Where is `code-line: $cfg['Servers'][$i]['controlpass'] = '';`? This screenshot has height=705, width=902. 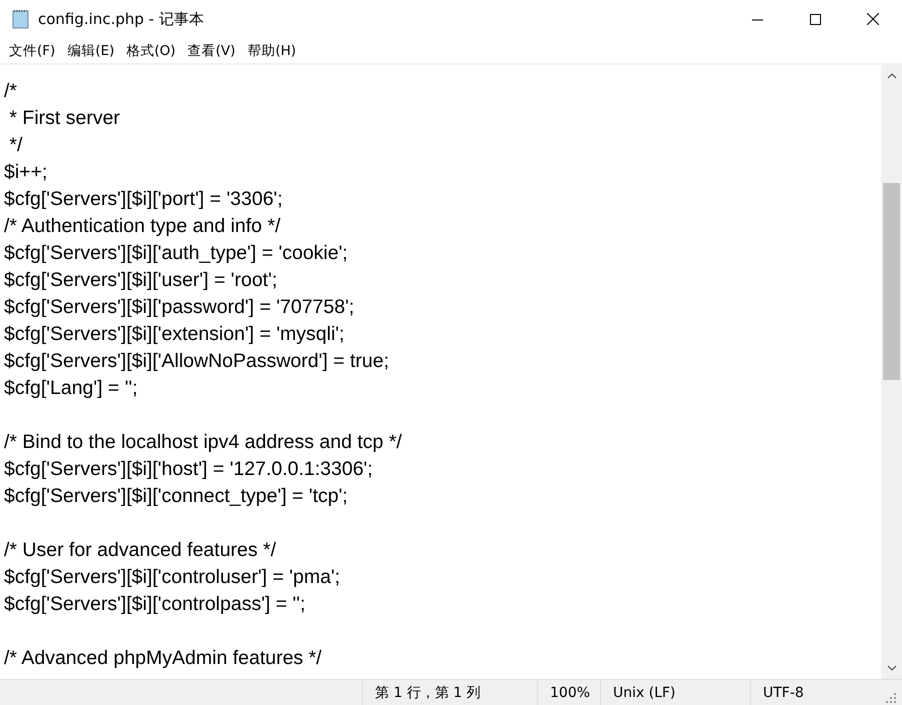
code-line: $cfg['Servers'][$i]['controlpass'] = ''; is located at coordinates (155, 604).